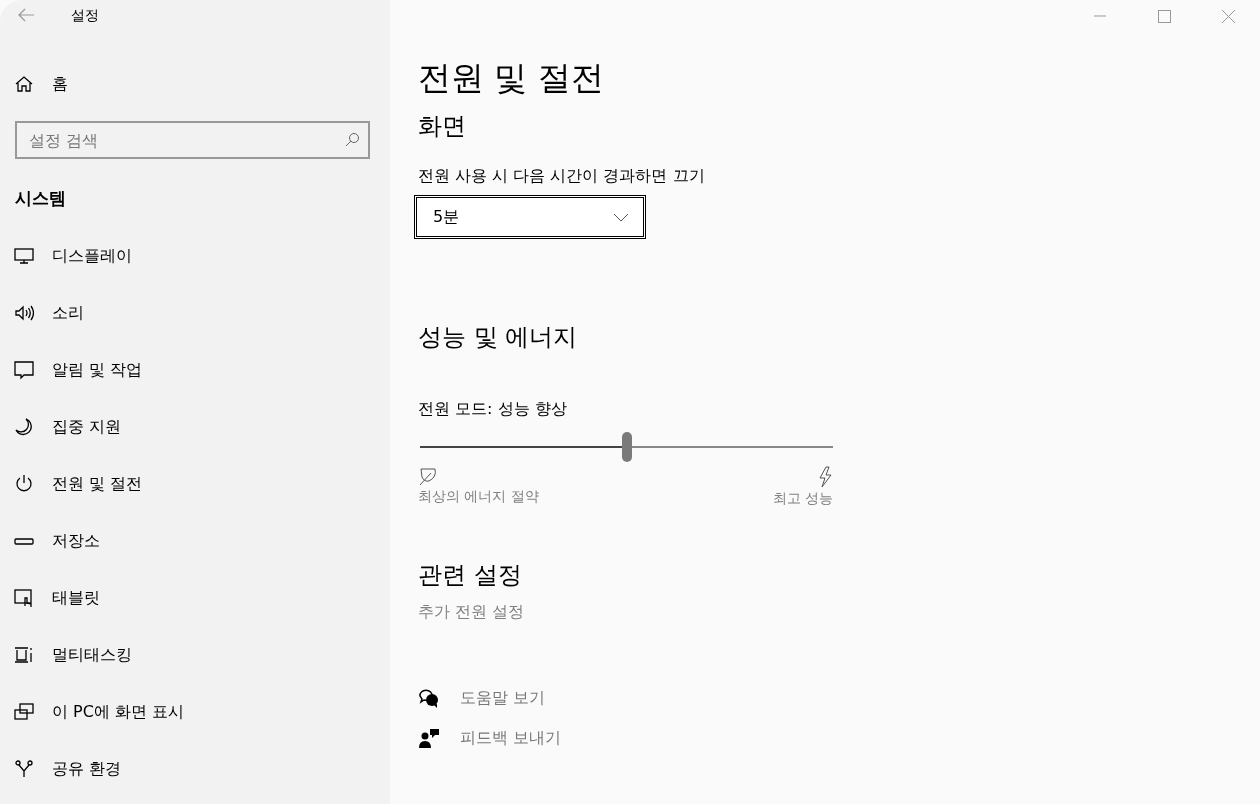  Describe the element at coordinates (24, 769) in the screenshot. I see `share-icon` at that location.